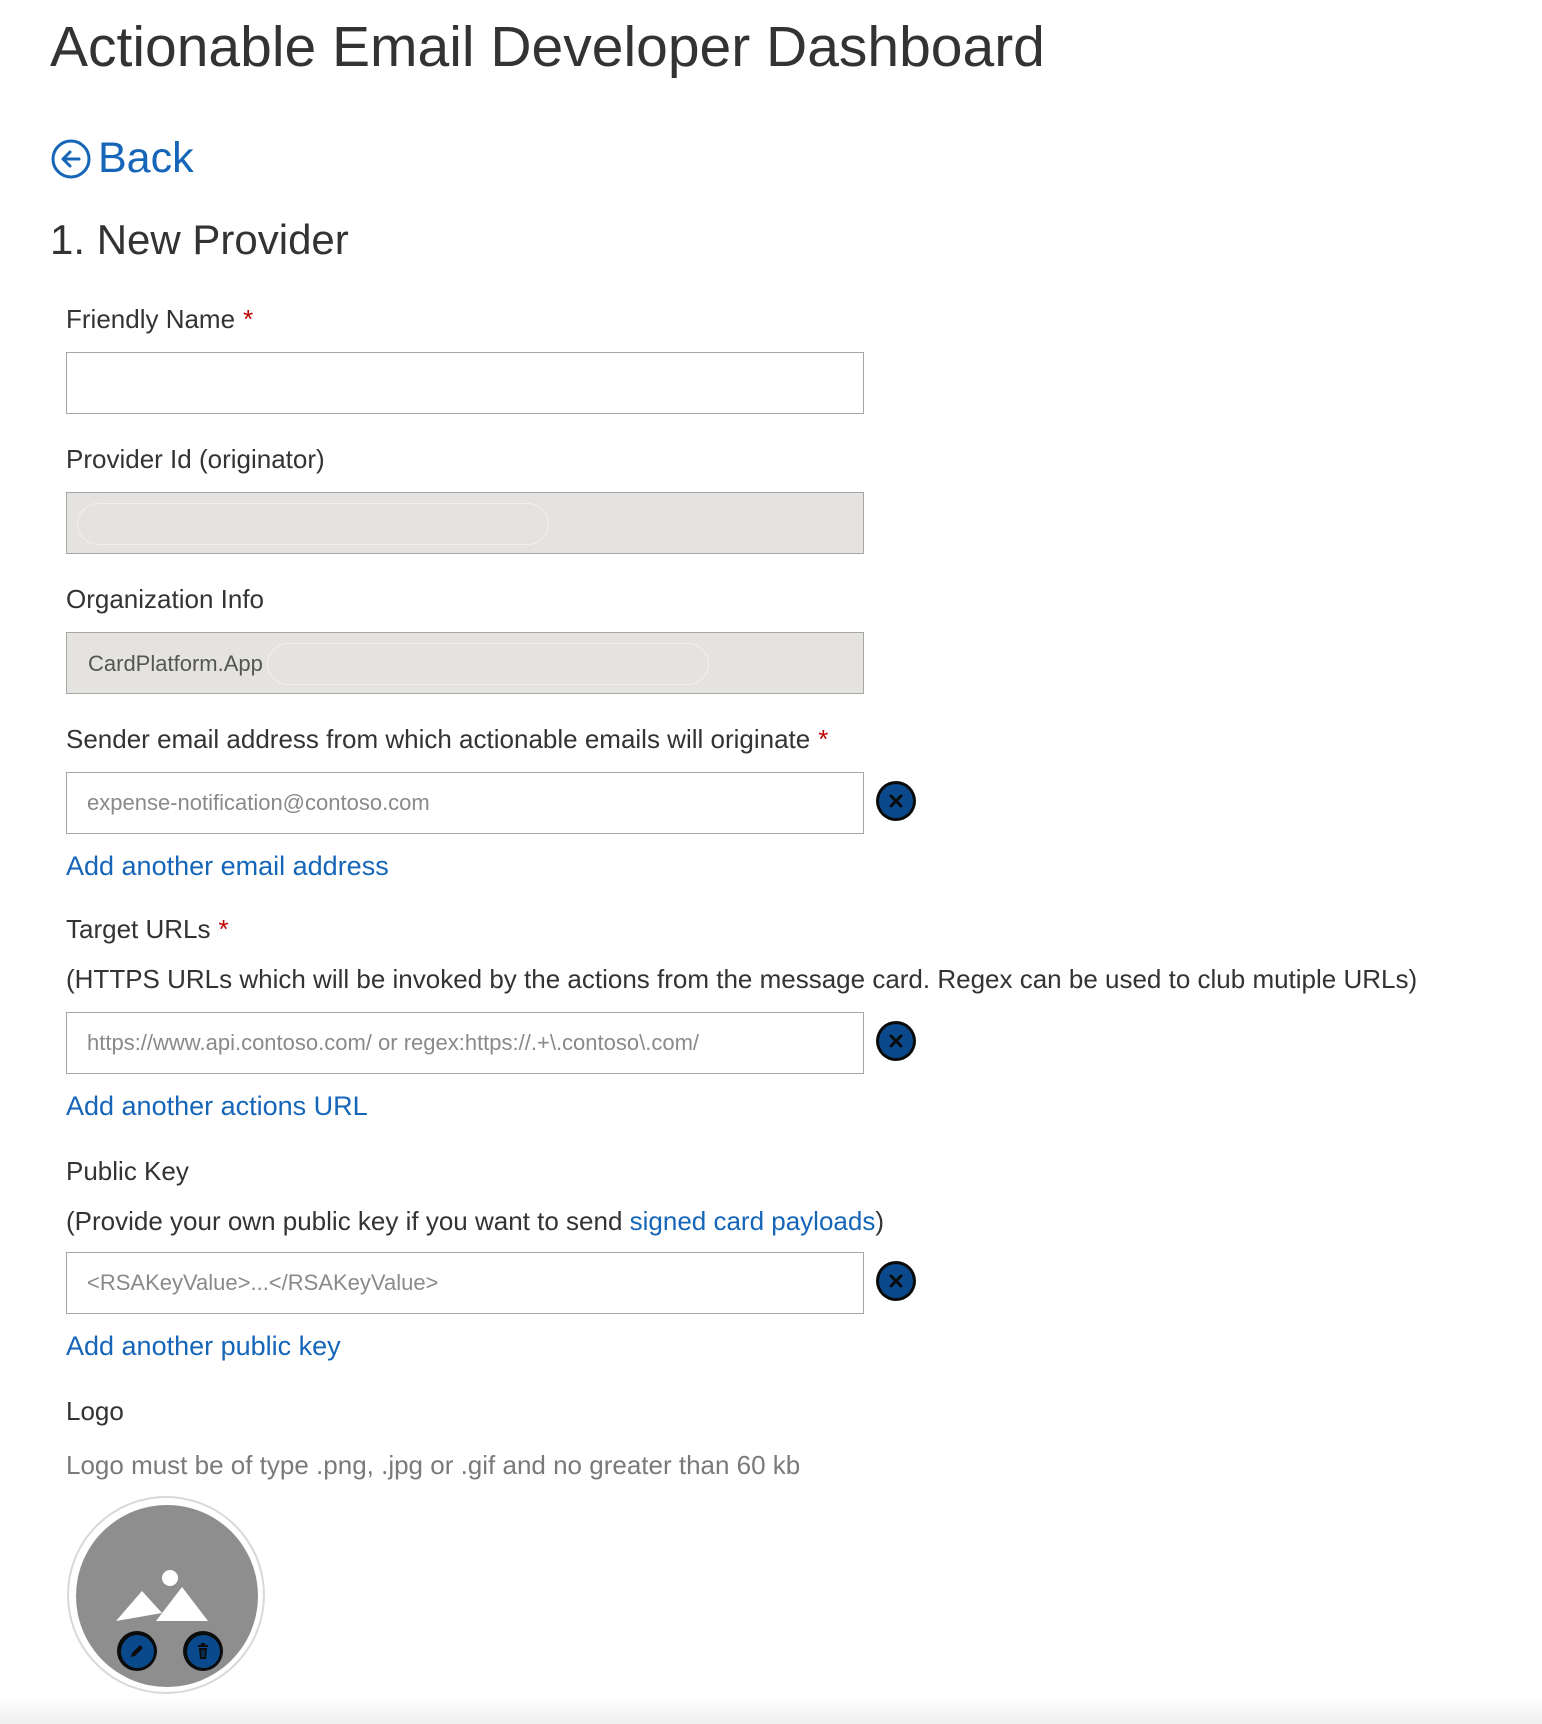 The width and height of the screenshot is (1542, 1724). I want to click on provider-id-label: Provider Id (originator), so click(195, 459).